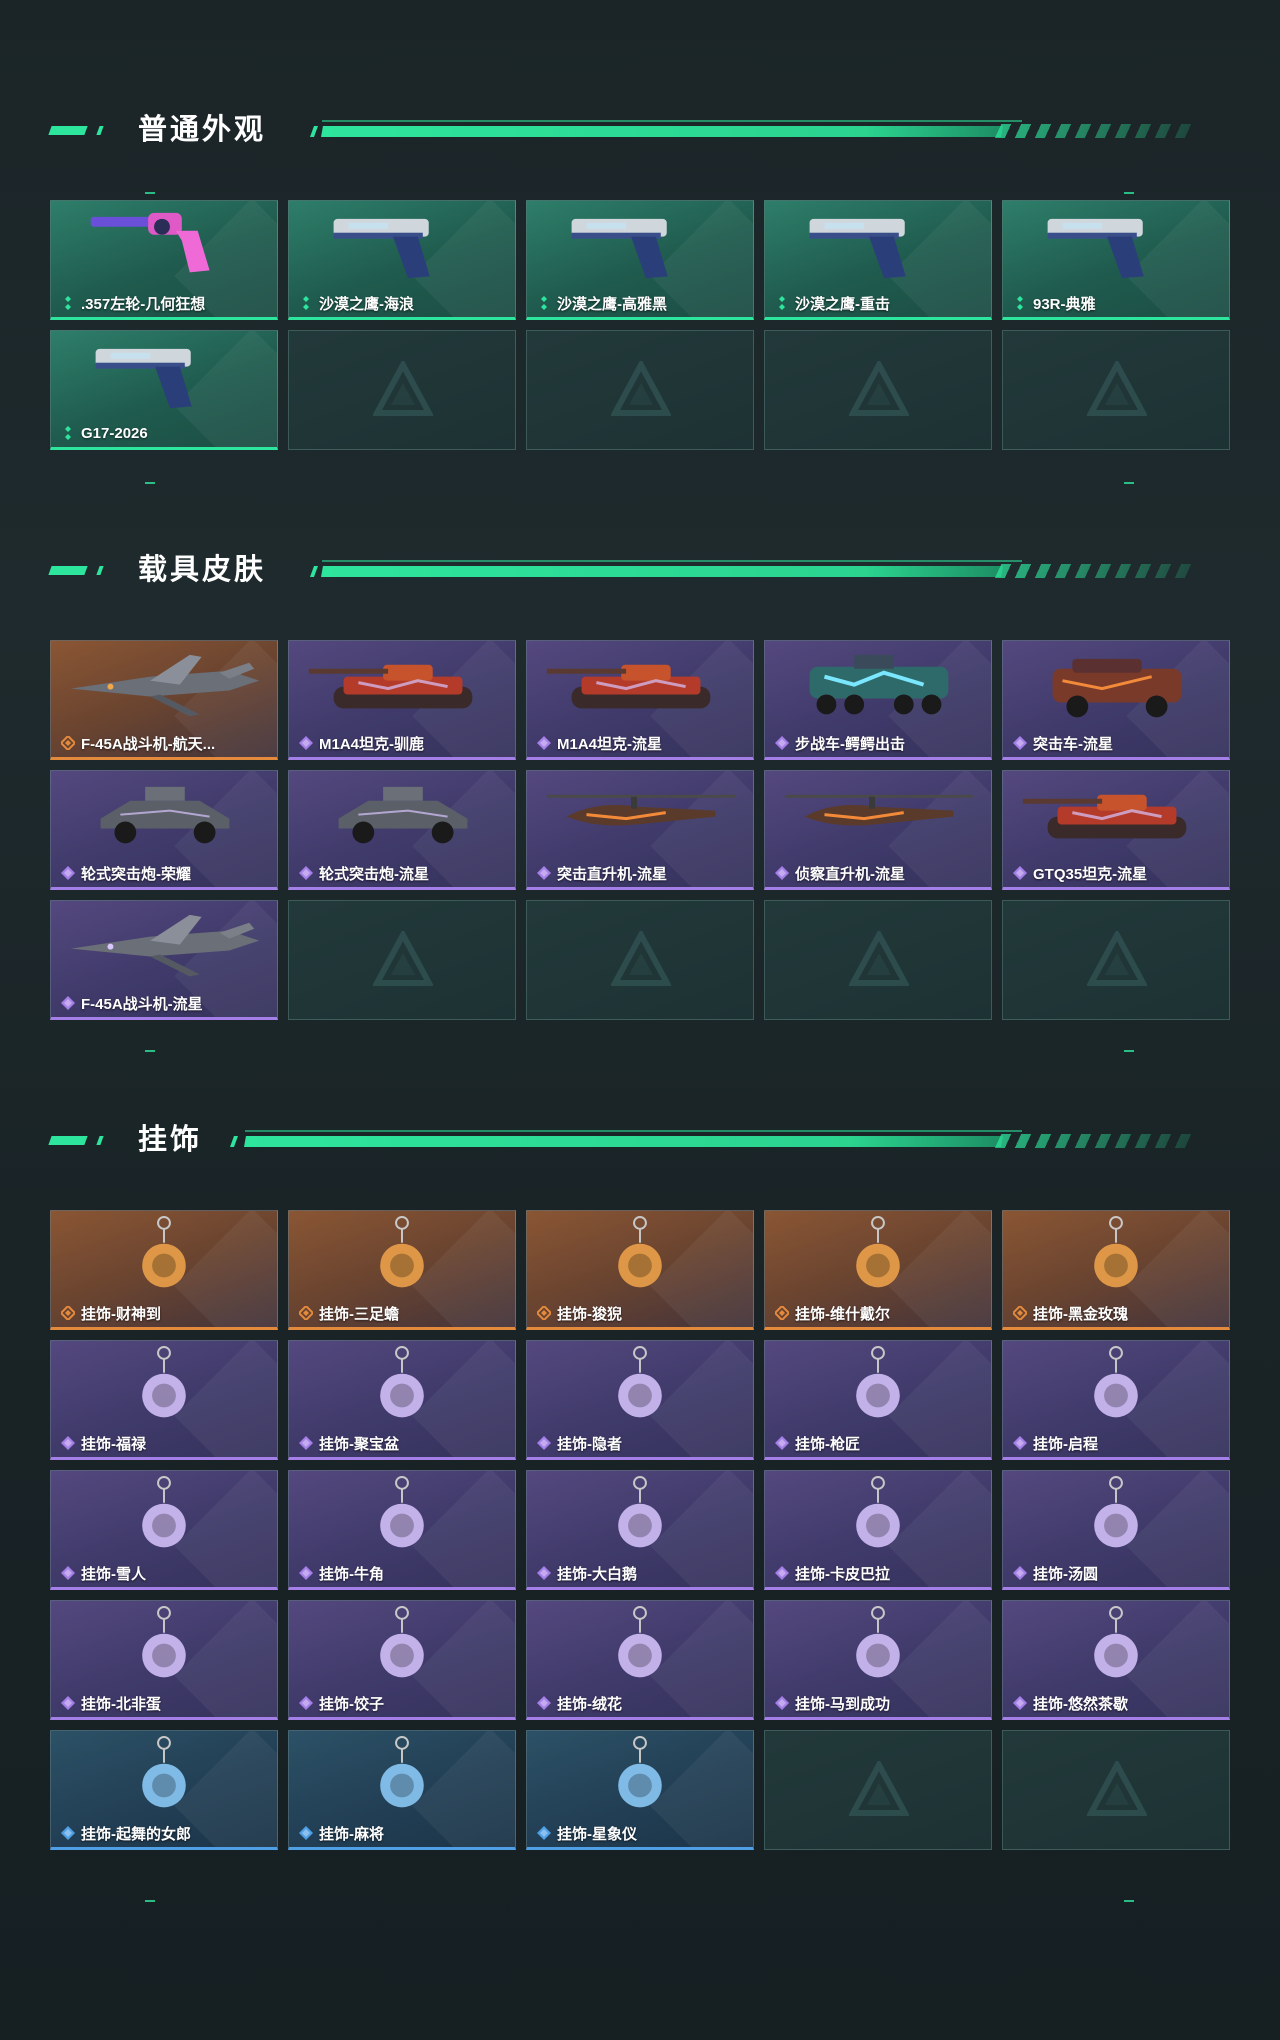 The image size is (1280, 2040). What do you see at coordinates (1117, 743) in the screenshot?
I see `item-label-row: 突击车-流星` at bounding box center [1117, 743].